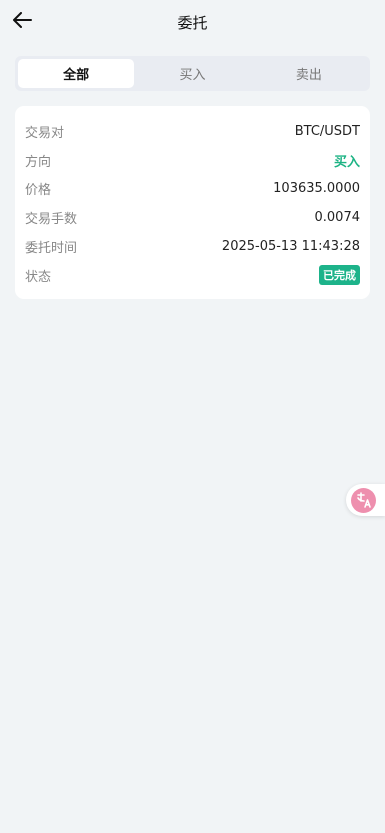  What do you see at coordinates (192, 246) in the screenshot?
I see `row-order-time: 委托时间 2025-05-13 11:43:28` at bounding box center [192, 246].